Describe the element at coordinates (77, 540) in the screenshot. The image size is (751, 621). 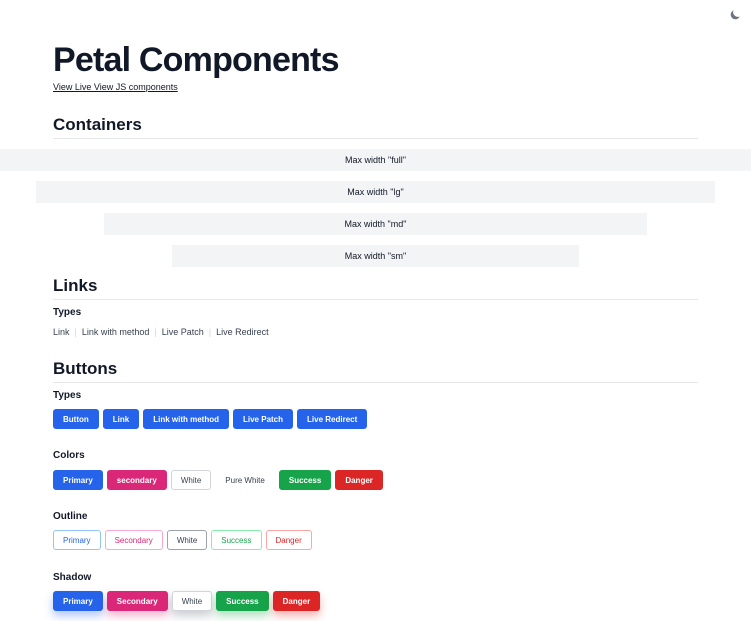
I see `button-outline-primary: Primary` at that location.